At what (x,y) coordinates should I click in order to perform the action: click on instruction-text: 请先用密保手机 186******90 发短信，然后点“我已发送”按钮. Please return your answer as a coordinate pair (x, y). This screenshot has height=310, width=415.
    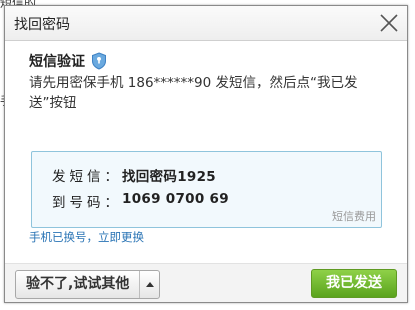
    Looking at the image, I should click on (193, 93).